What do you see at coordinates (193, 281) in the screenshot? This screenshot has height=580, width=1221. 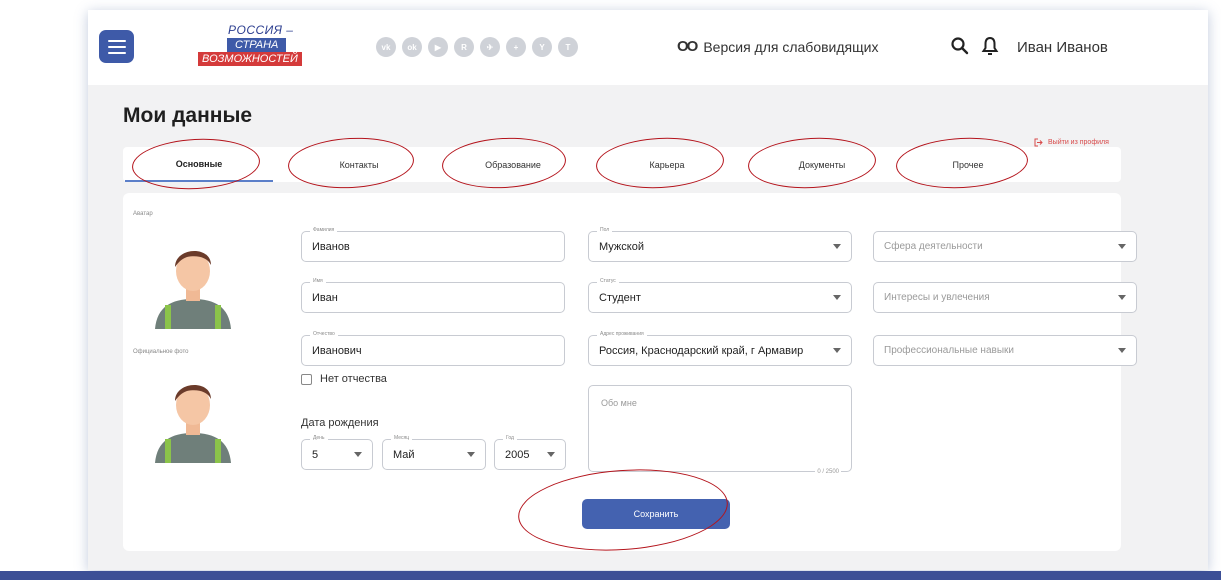 I see `avatar-image` at bounding box center [193, 281].